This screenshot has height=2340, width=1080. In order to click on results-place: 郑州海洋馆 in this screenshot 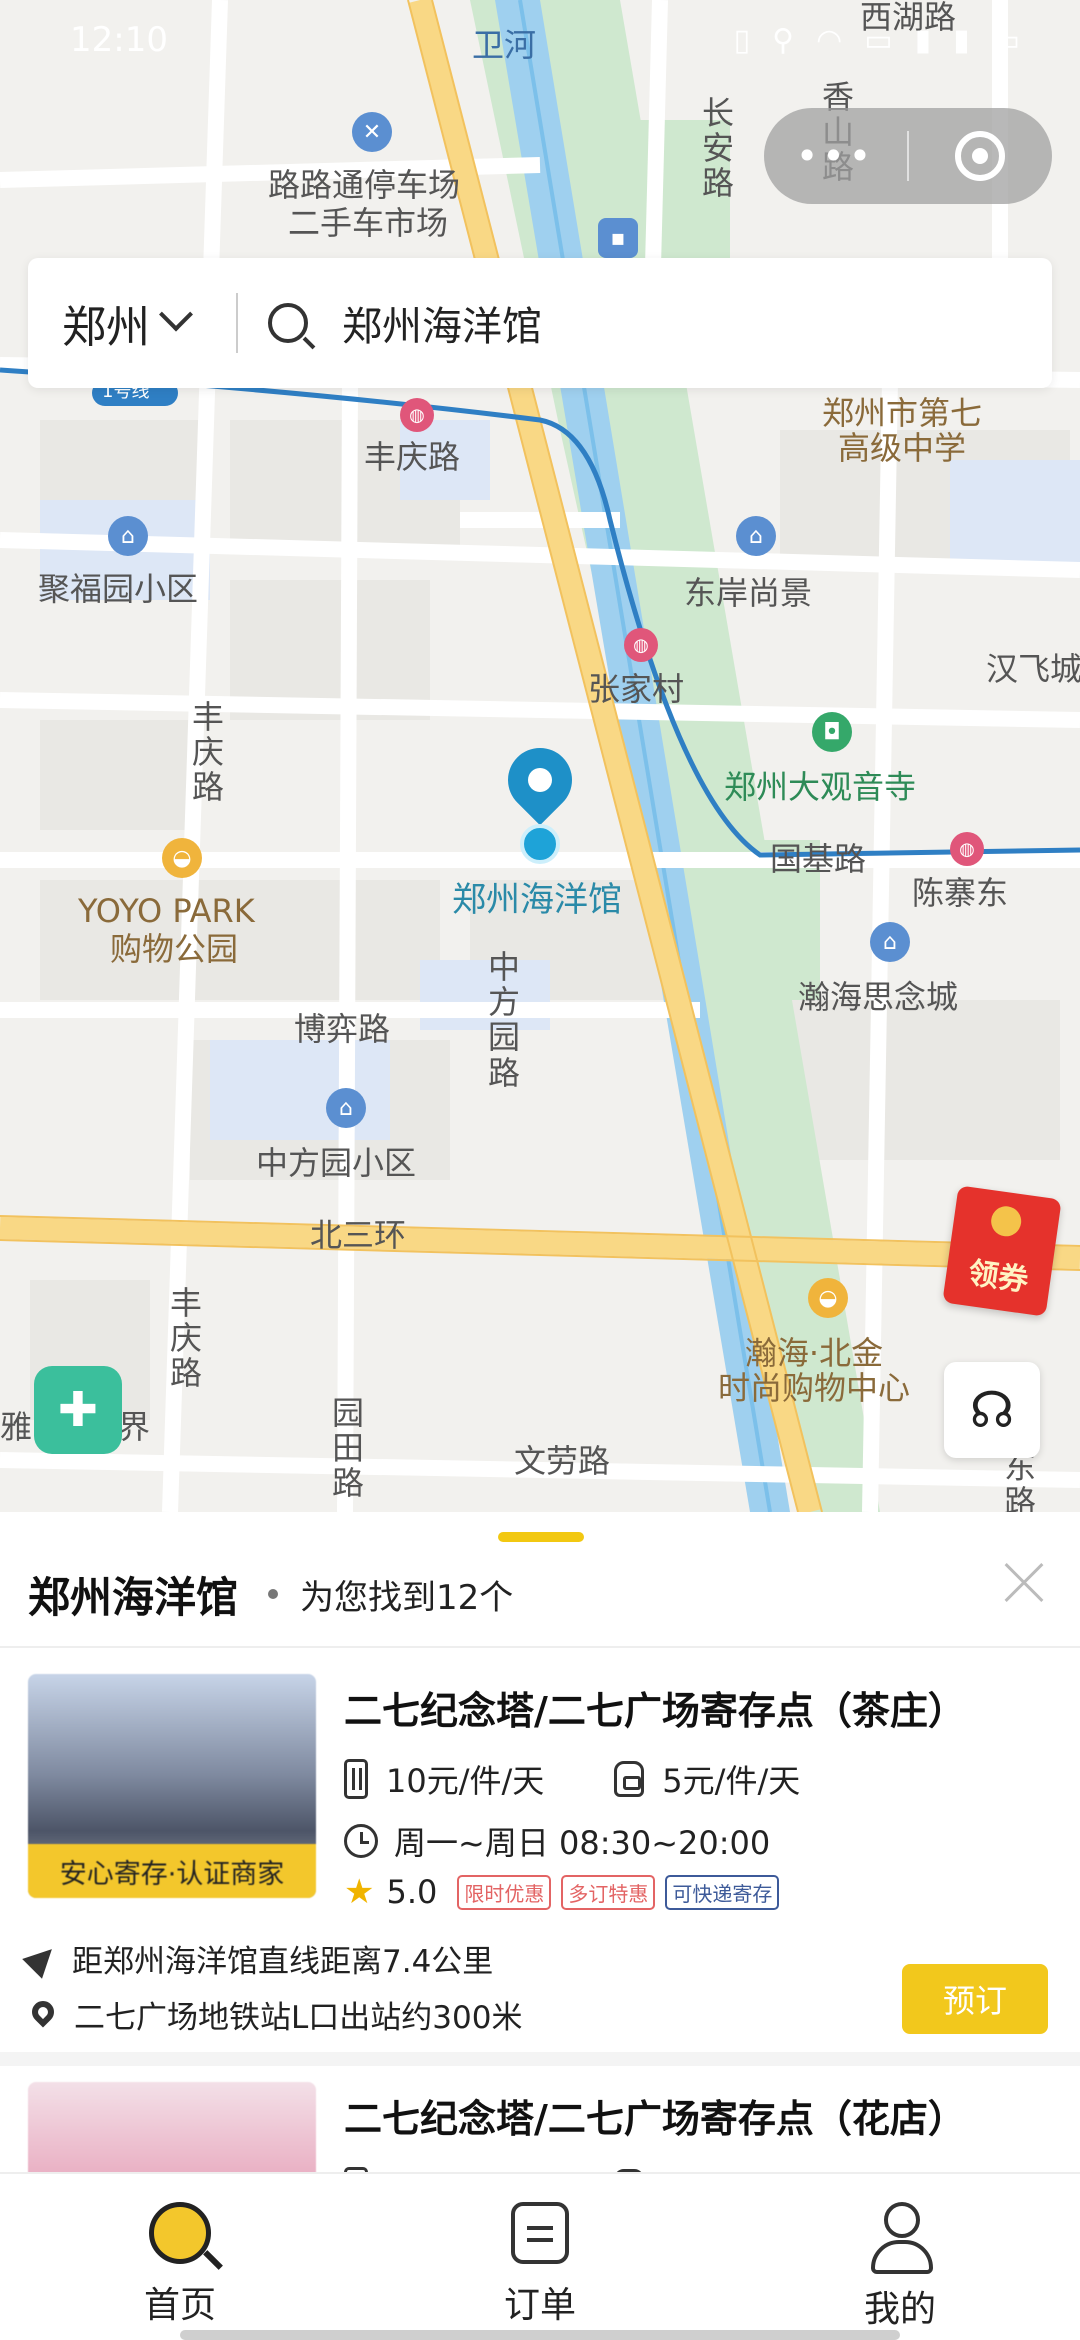, I will do `click(133, 1597)`.